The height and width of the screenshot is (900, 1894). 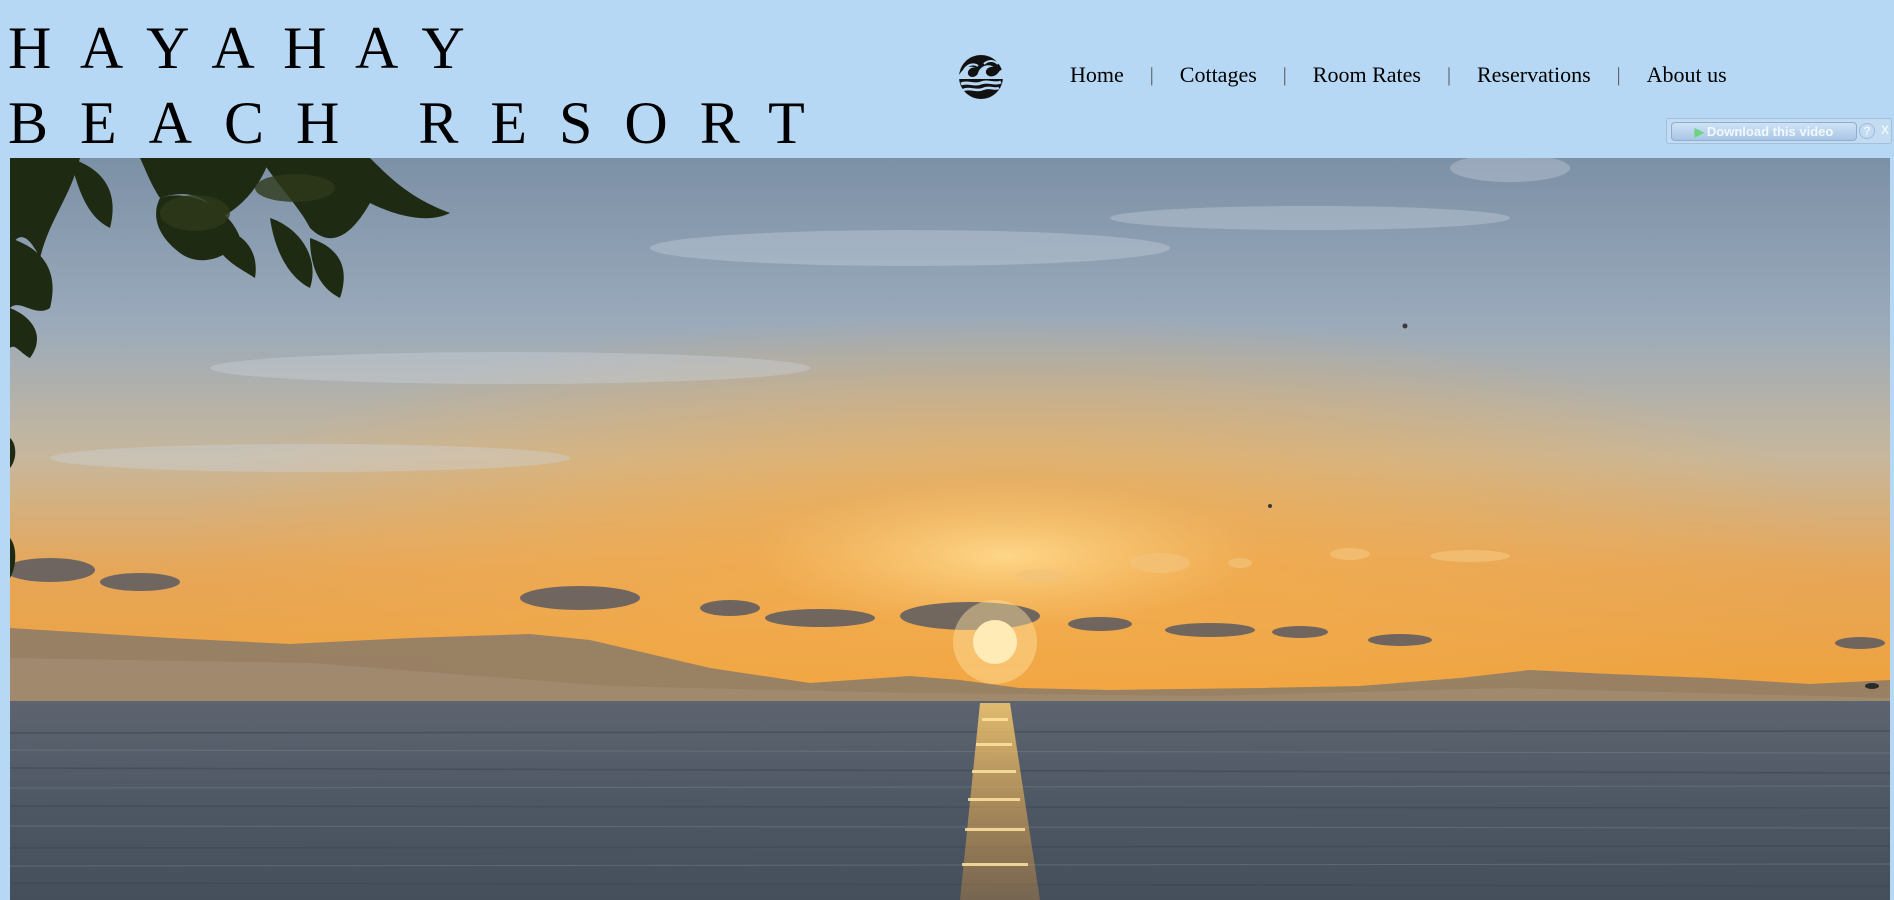 I want to click on download-video-bar: ▶ Download this video ? X, so click(x=1779, y=131).